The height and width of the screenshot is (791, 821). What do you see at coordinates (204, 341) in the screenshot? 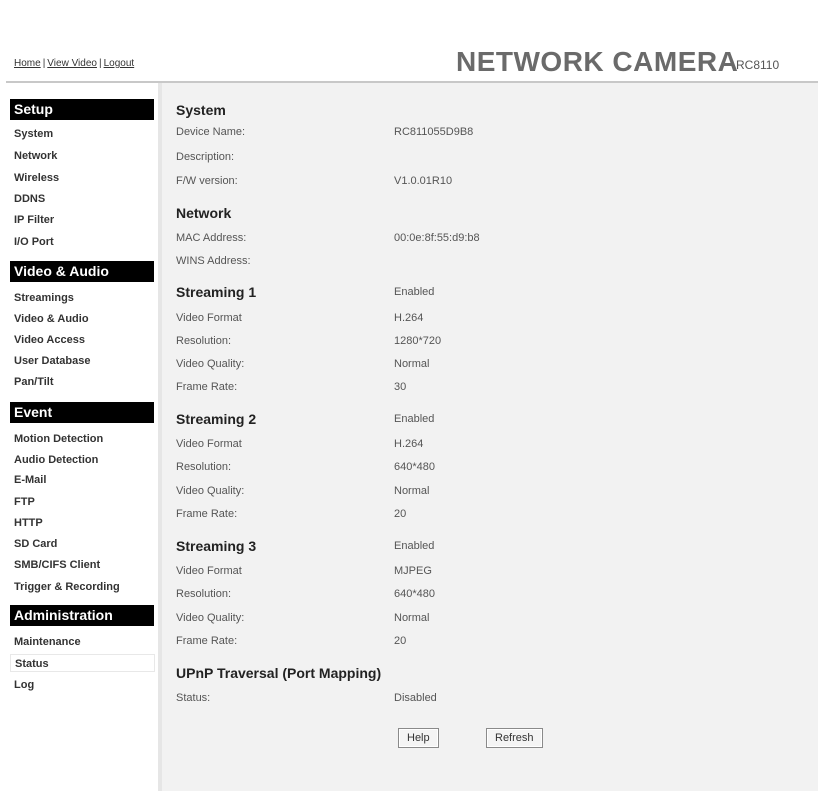
I see `streaming-1-resolution-label: Resolution:` at bounding box center [204, 341].